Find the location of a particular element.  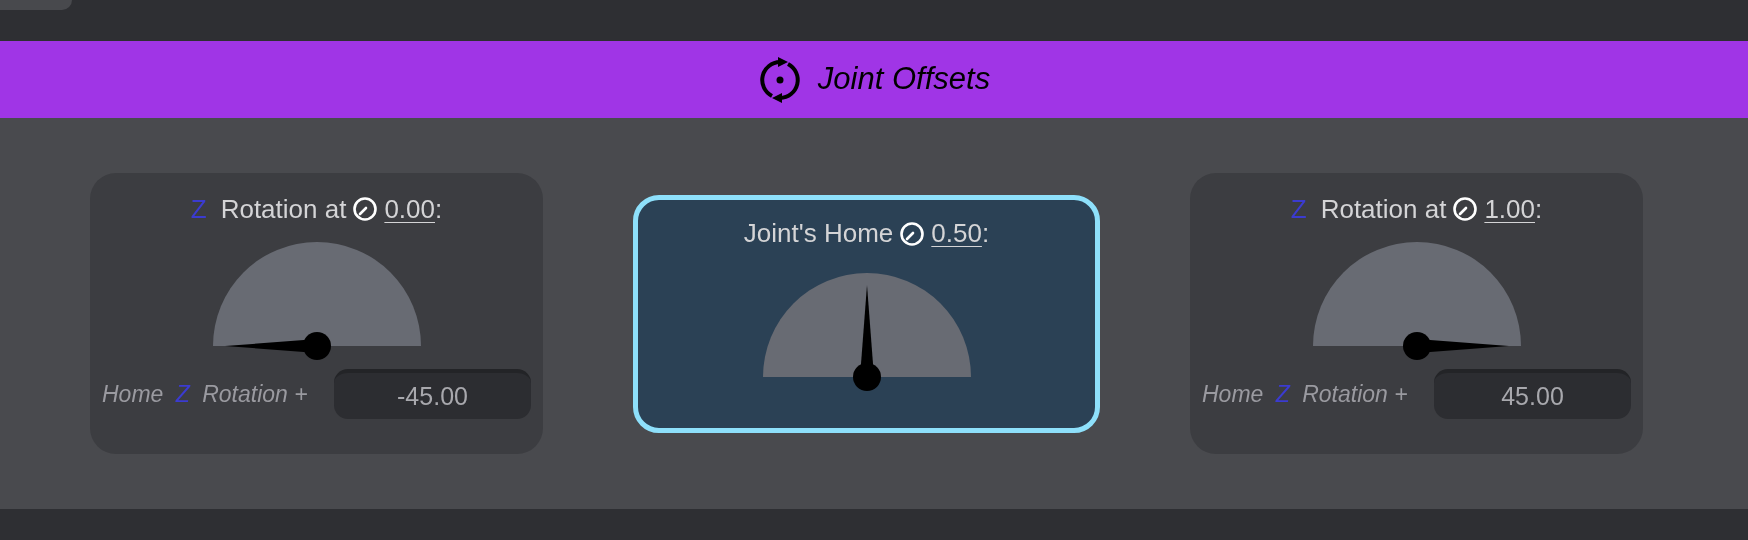

selected-card: Joint's Home 0.50: is located at coordinates (866, 313).